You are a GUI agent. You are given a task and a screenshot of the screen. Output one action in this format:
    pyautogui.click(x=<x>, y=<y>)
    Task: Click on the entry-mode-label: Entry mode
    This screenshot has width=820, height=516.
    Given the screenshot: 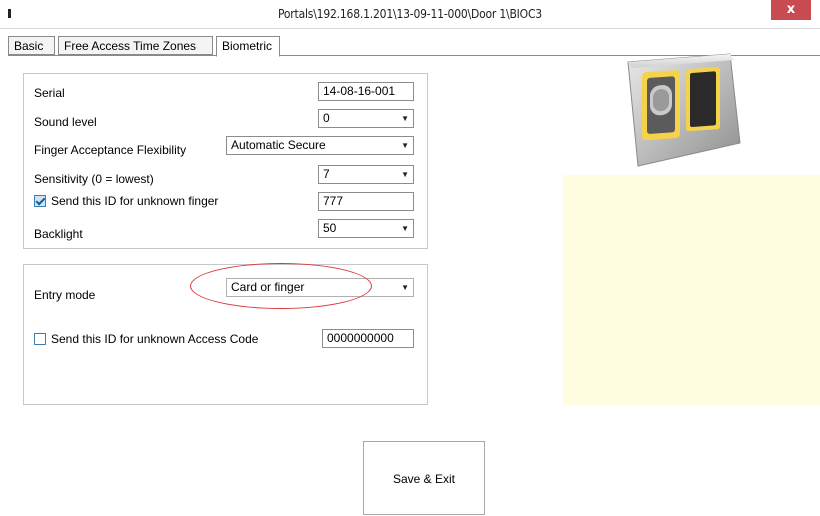 What is the action you would take?
    pyautogui.click(x=65, y=295)
    